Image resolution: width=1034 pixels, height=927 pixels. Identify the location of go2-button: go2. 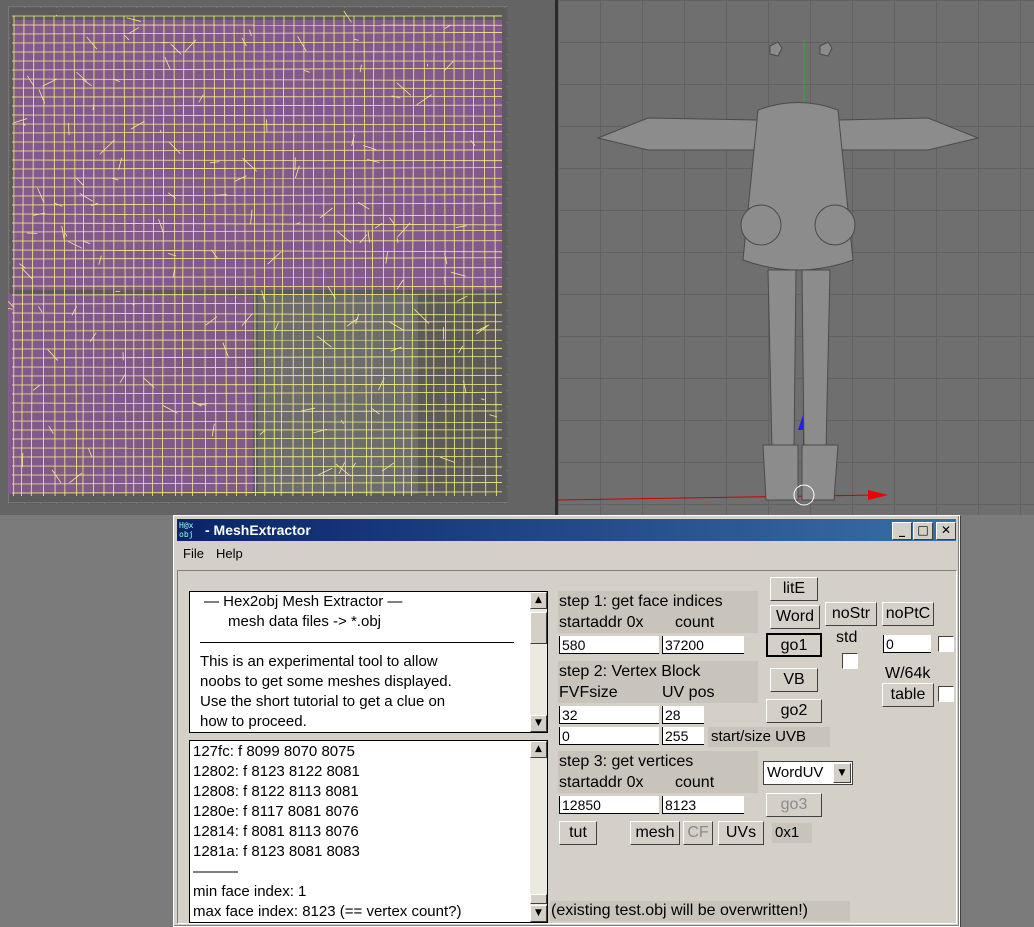
(794, 711).